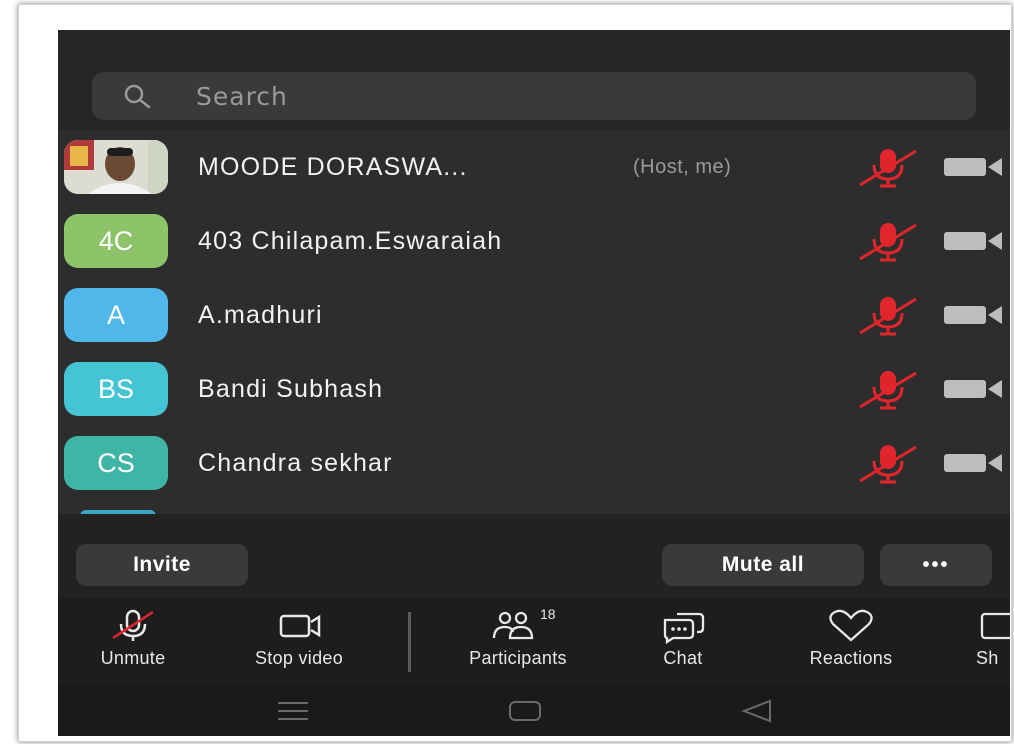 The height and width of the screenshot is (744, 1014). Describe the element at coordinates (757, 711) in the screenshot. I see `back-icon` at that location.